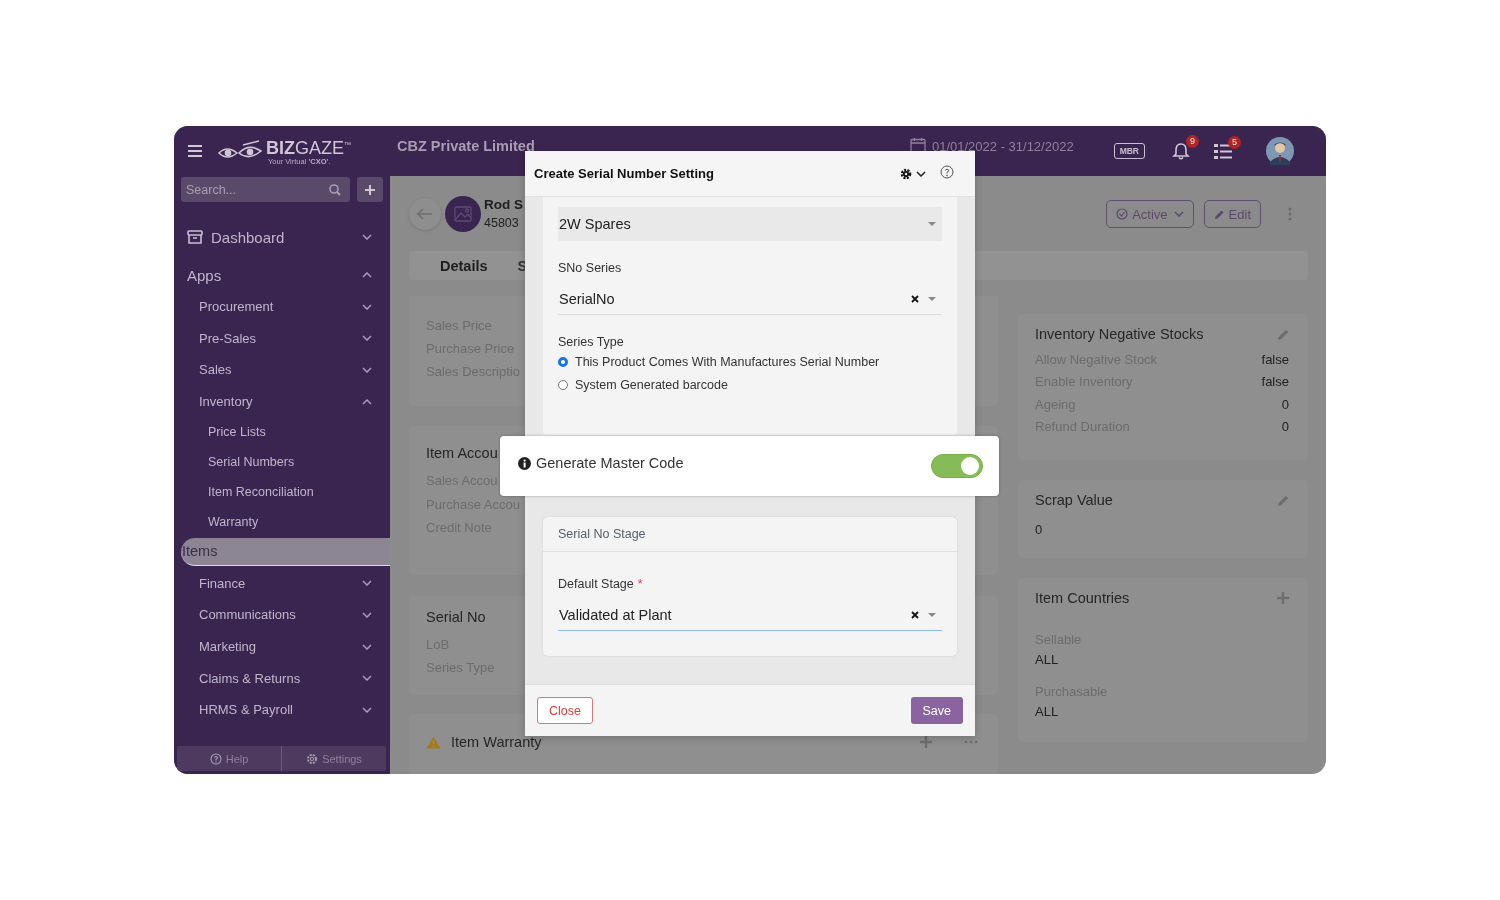 The image size is (1500, 900). What do you see at coordinates (285, 338) in the screenshot?
I see `menu-item: Pre-Sales` at bounding box center [285, 338].